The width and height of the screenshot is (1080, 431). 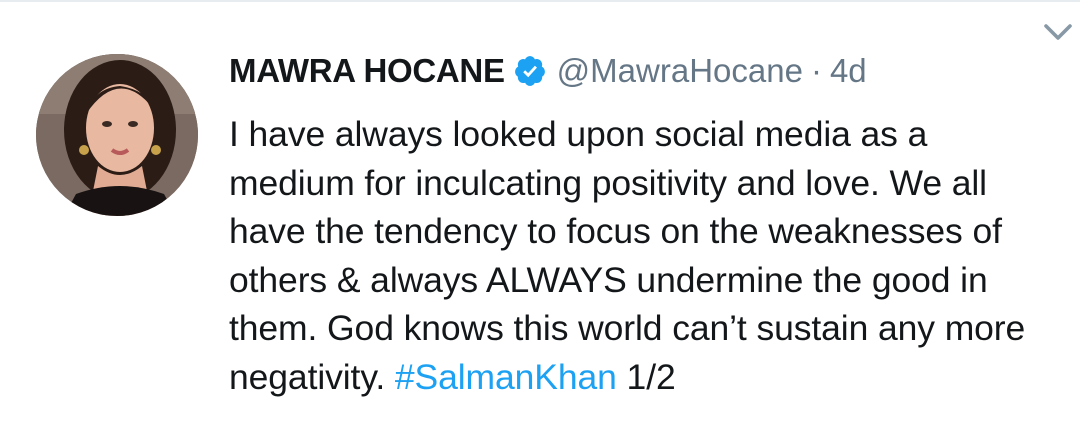 I want to click on avatar, so click(x=117, y=135).